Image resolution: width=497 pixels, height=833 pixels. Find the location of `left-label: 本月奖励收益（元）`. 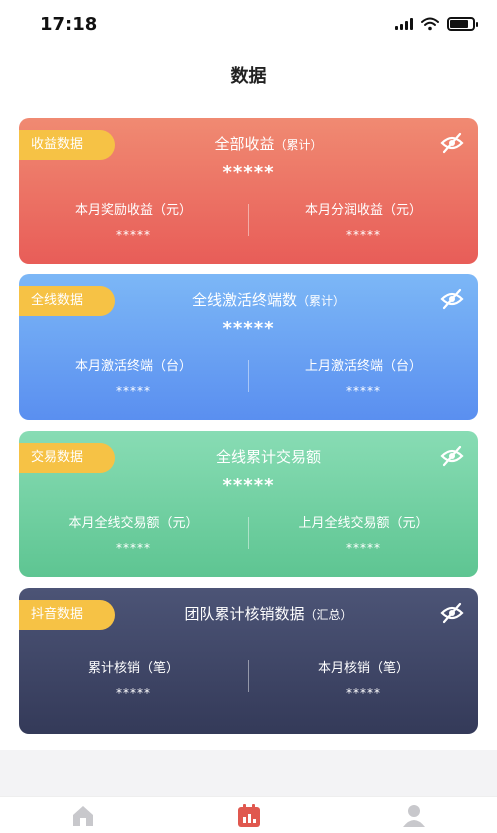

left-label: 本月奖励收益（元） is located at coordinates (133, 210).